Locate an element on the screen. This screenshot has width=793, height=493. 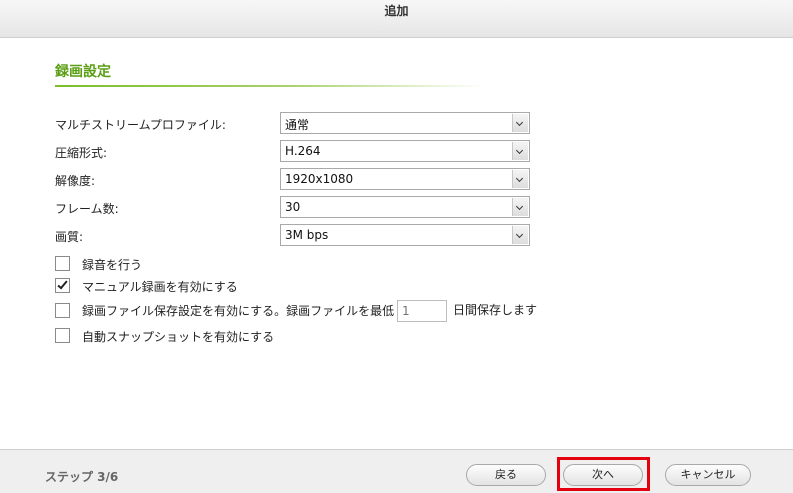
compression-format-label: 圧縮形式: is located at coordinates (81, 153).